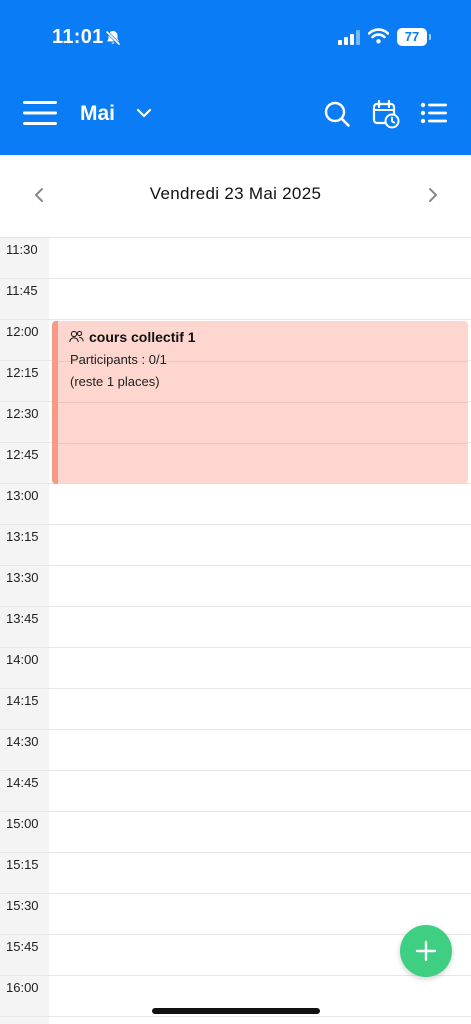 Image resolution: width=471 pixels, height=1024 pixels. What do you see at coordinates (235, 193) in the screenshot?
I see `date-title: Vendredi 23 Mai 2025` at bounding box center [235, 193].